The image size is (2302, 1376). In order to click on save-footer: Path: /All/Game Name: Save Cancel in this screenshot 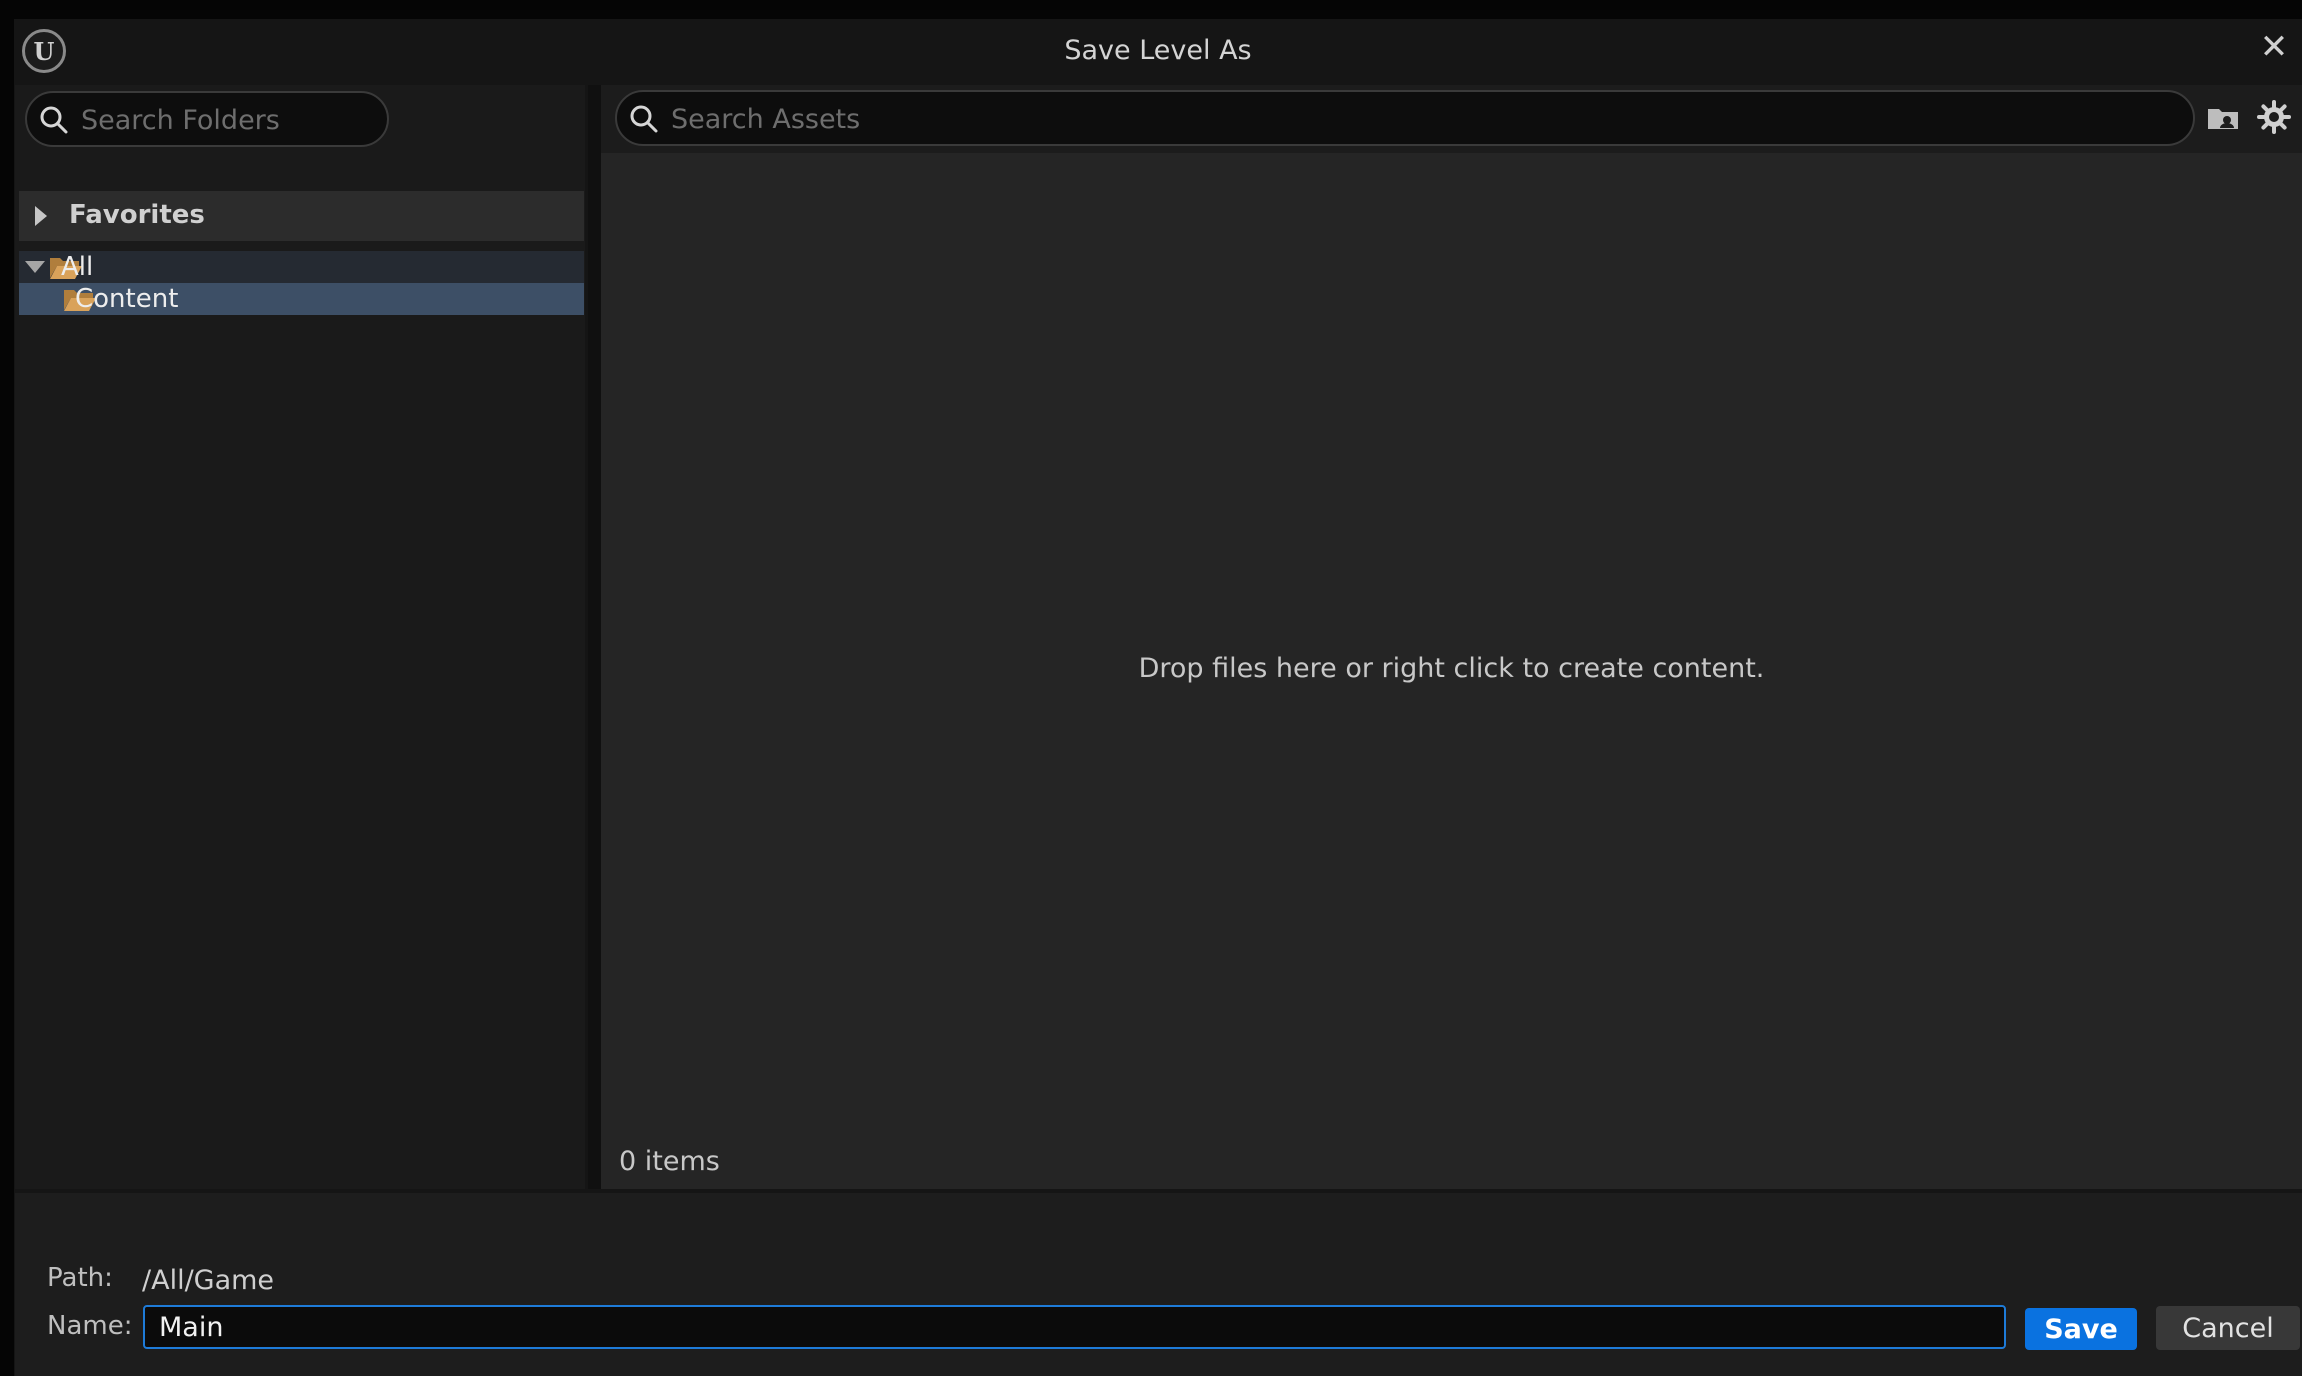, I will do `click(1158, 1284)`.